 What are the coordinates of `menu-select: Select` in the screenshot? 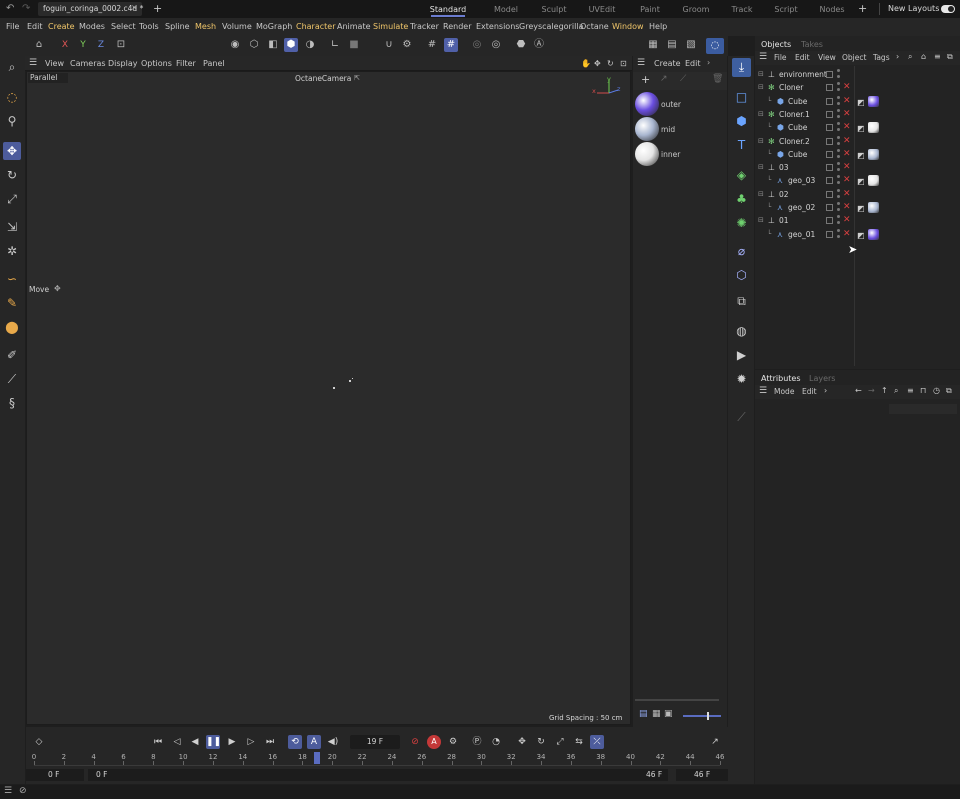 It's located at (123, 27).